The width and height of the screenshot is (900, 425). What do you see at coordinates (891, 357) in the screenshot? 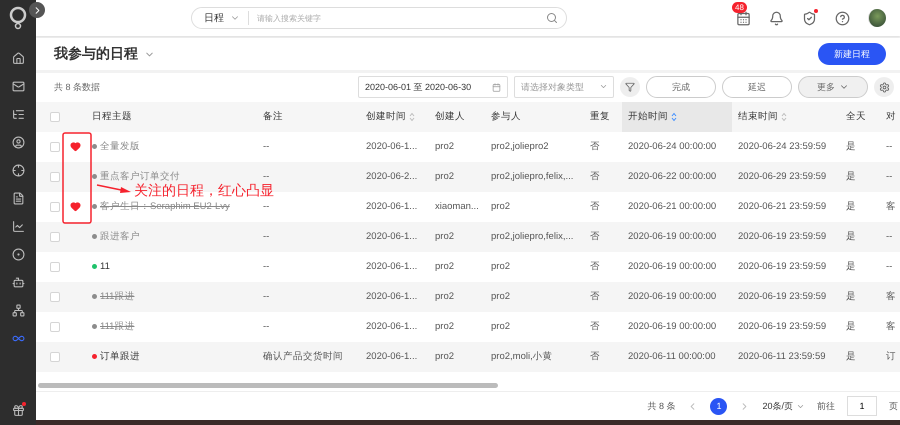
I see `table-cell: 订` at bounding box center [891, 357].